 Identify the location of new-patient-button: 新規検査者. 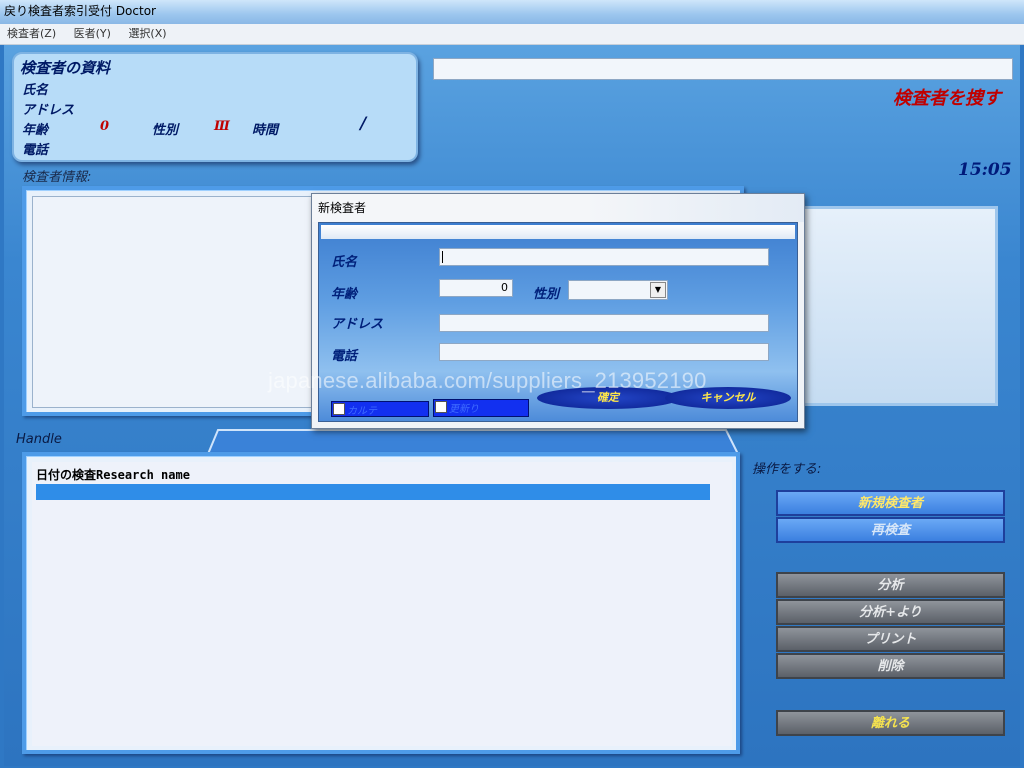
(890, 503).